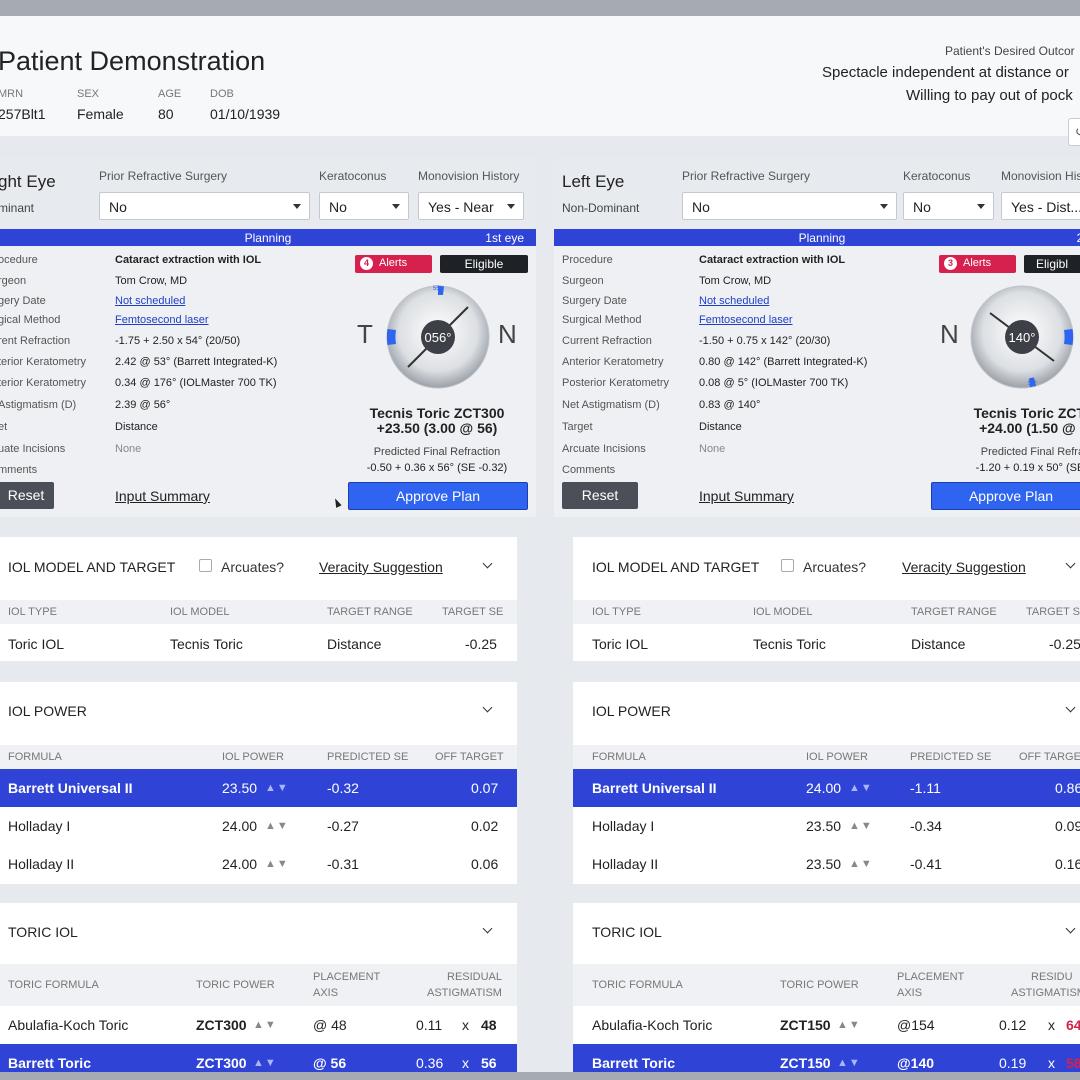  Describe the element at coordinates (162, 496) in the screenshot. I see `right-input-summary-link: Input Summary` at that location.